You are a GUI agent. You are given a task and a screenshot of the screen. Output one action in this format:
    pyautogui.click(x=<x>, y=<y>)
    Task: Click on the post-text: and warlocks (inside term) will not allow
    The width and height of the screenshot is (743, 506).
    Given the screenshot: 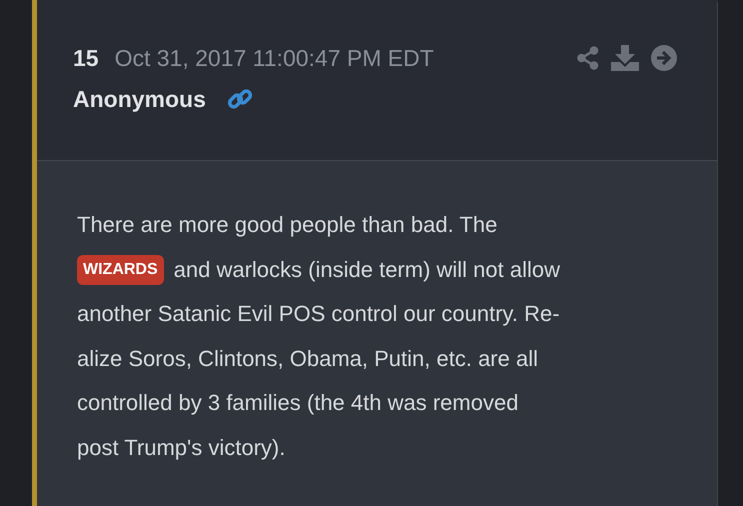 What is the action you would take?
    pyautogui.click(x=367, y=270)
    